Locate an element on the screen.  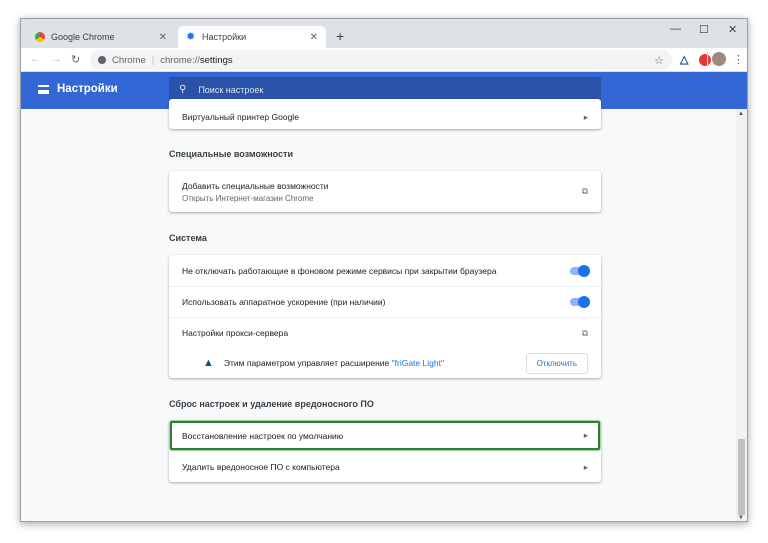
row-label: Добавить специальные возможности is located at coordinates (255, 185).